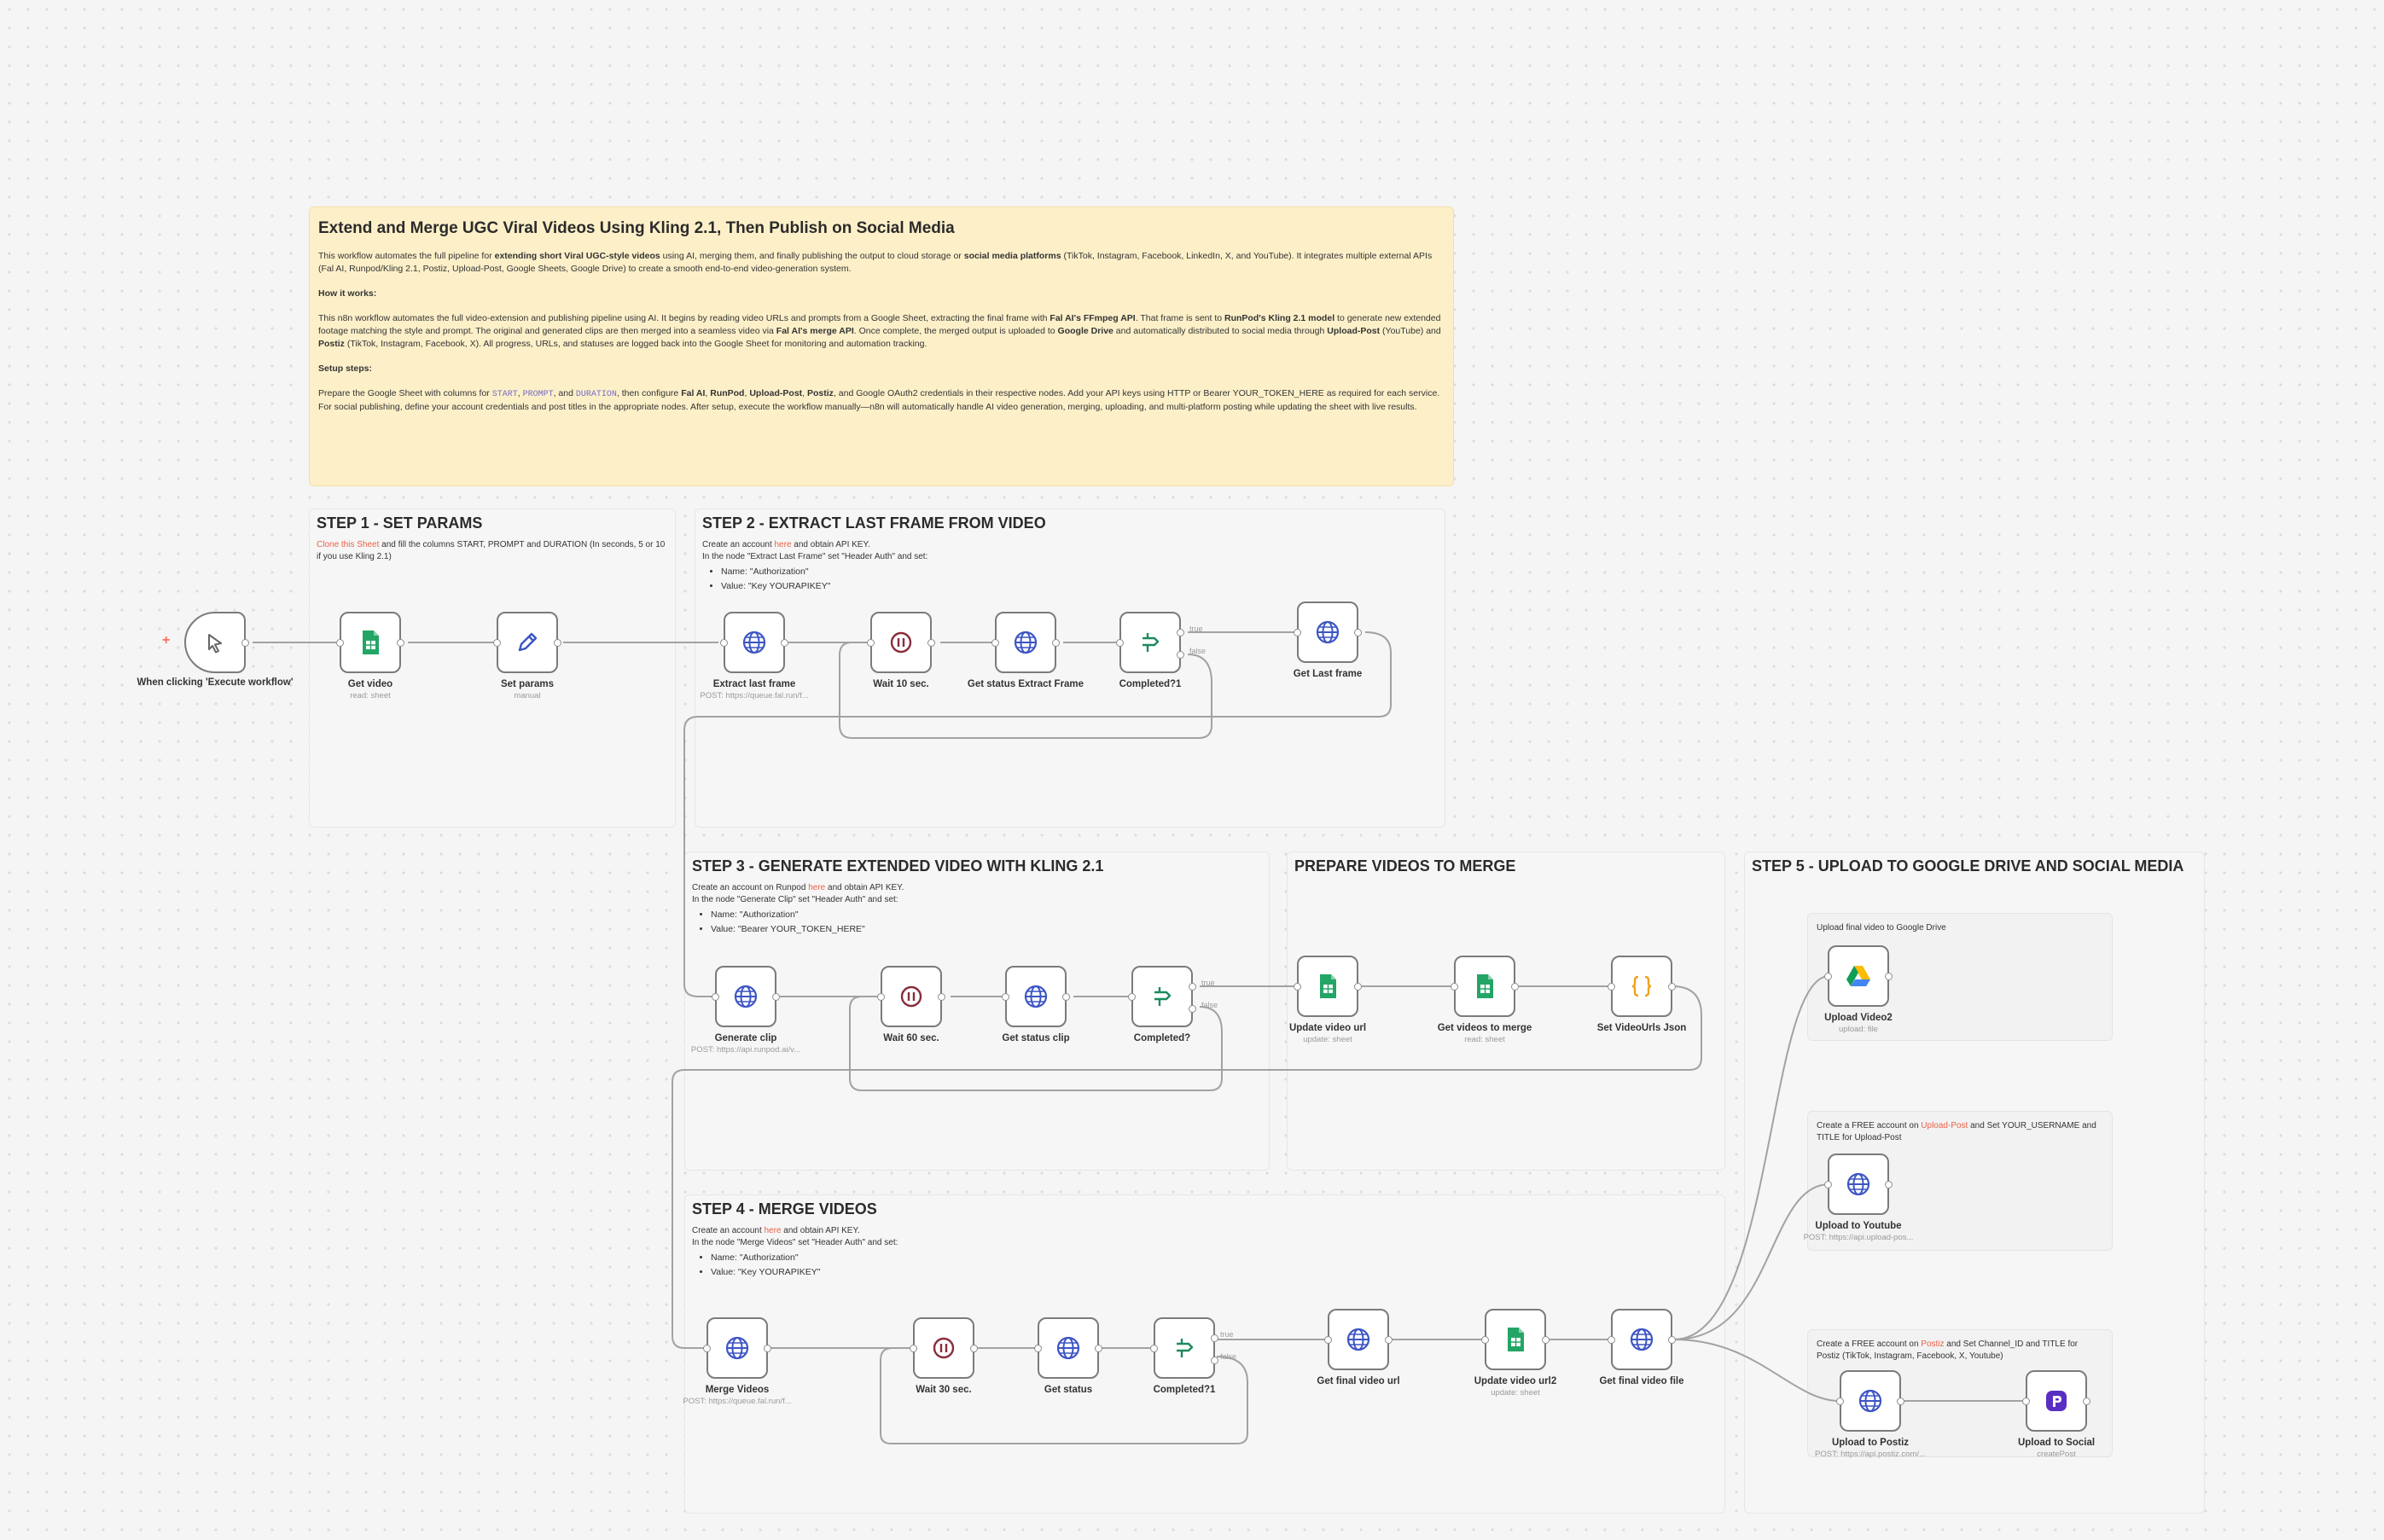 The width and height of the screenshot is (2384, 1540). I want to click on node-extract-last-frame, so click(754, 642).